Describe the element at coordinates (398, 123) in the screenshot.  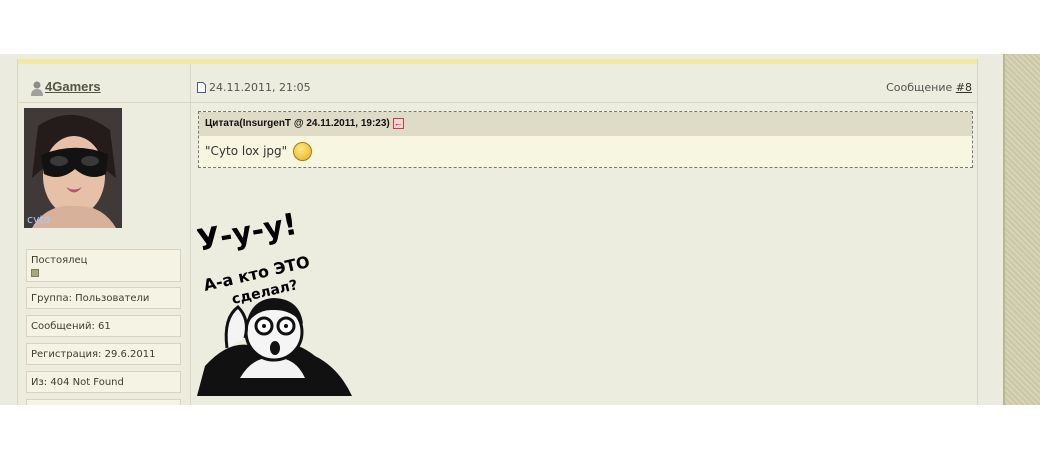
I see `quote-source-icon` at that location.